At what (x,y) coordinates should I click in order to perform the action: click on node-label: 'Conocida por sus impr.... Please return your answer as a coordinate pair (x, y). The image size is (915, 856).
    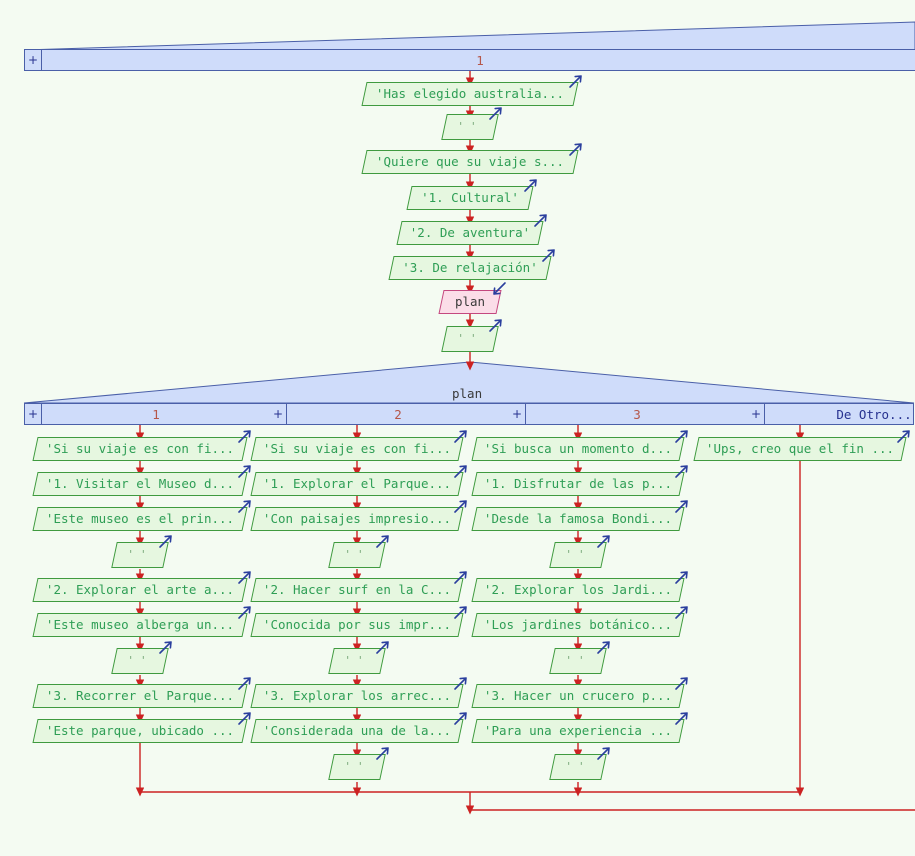
    Looking at the image, I should click on (357, 624).